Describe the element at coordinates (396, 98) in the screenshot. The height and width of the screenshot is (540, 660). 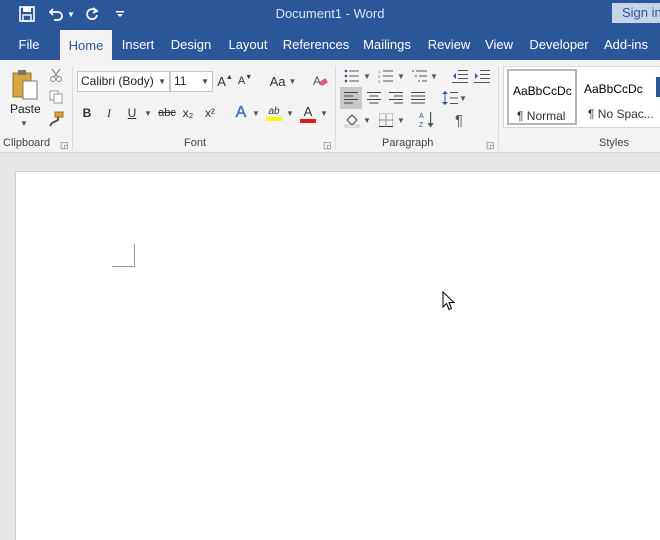
I see `align-right-button` at that location.